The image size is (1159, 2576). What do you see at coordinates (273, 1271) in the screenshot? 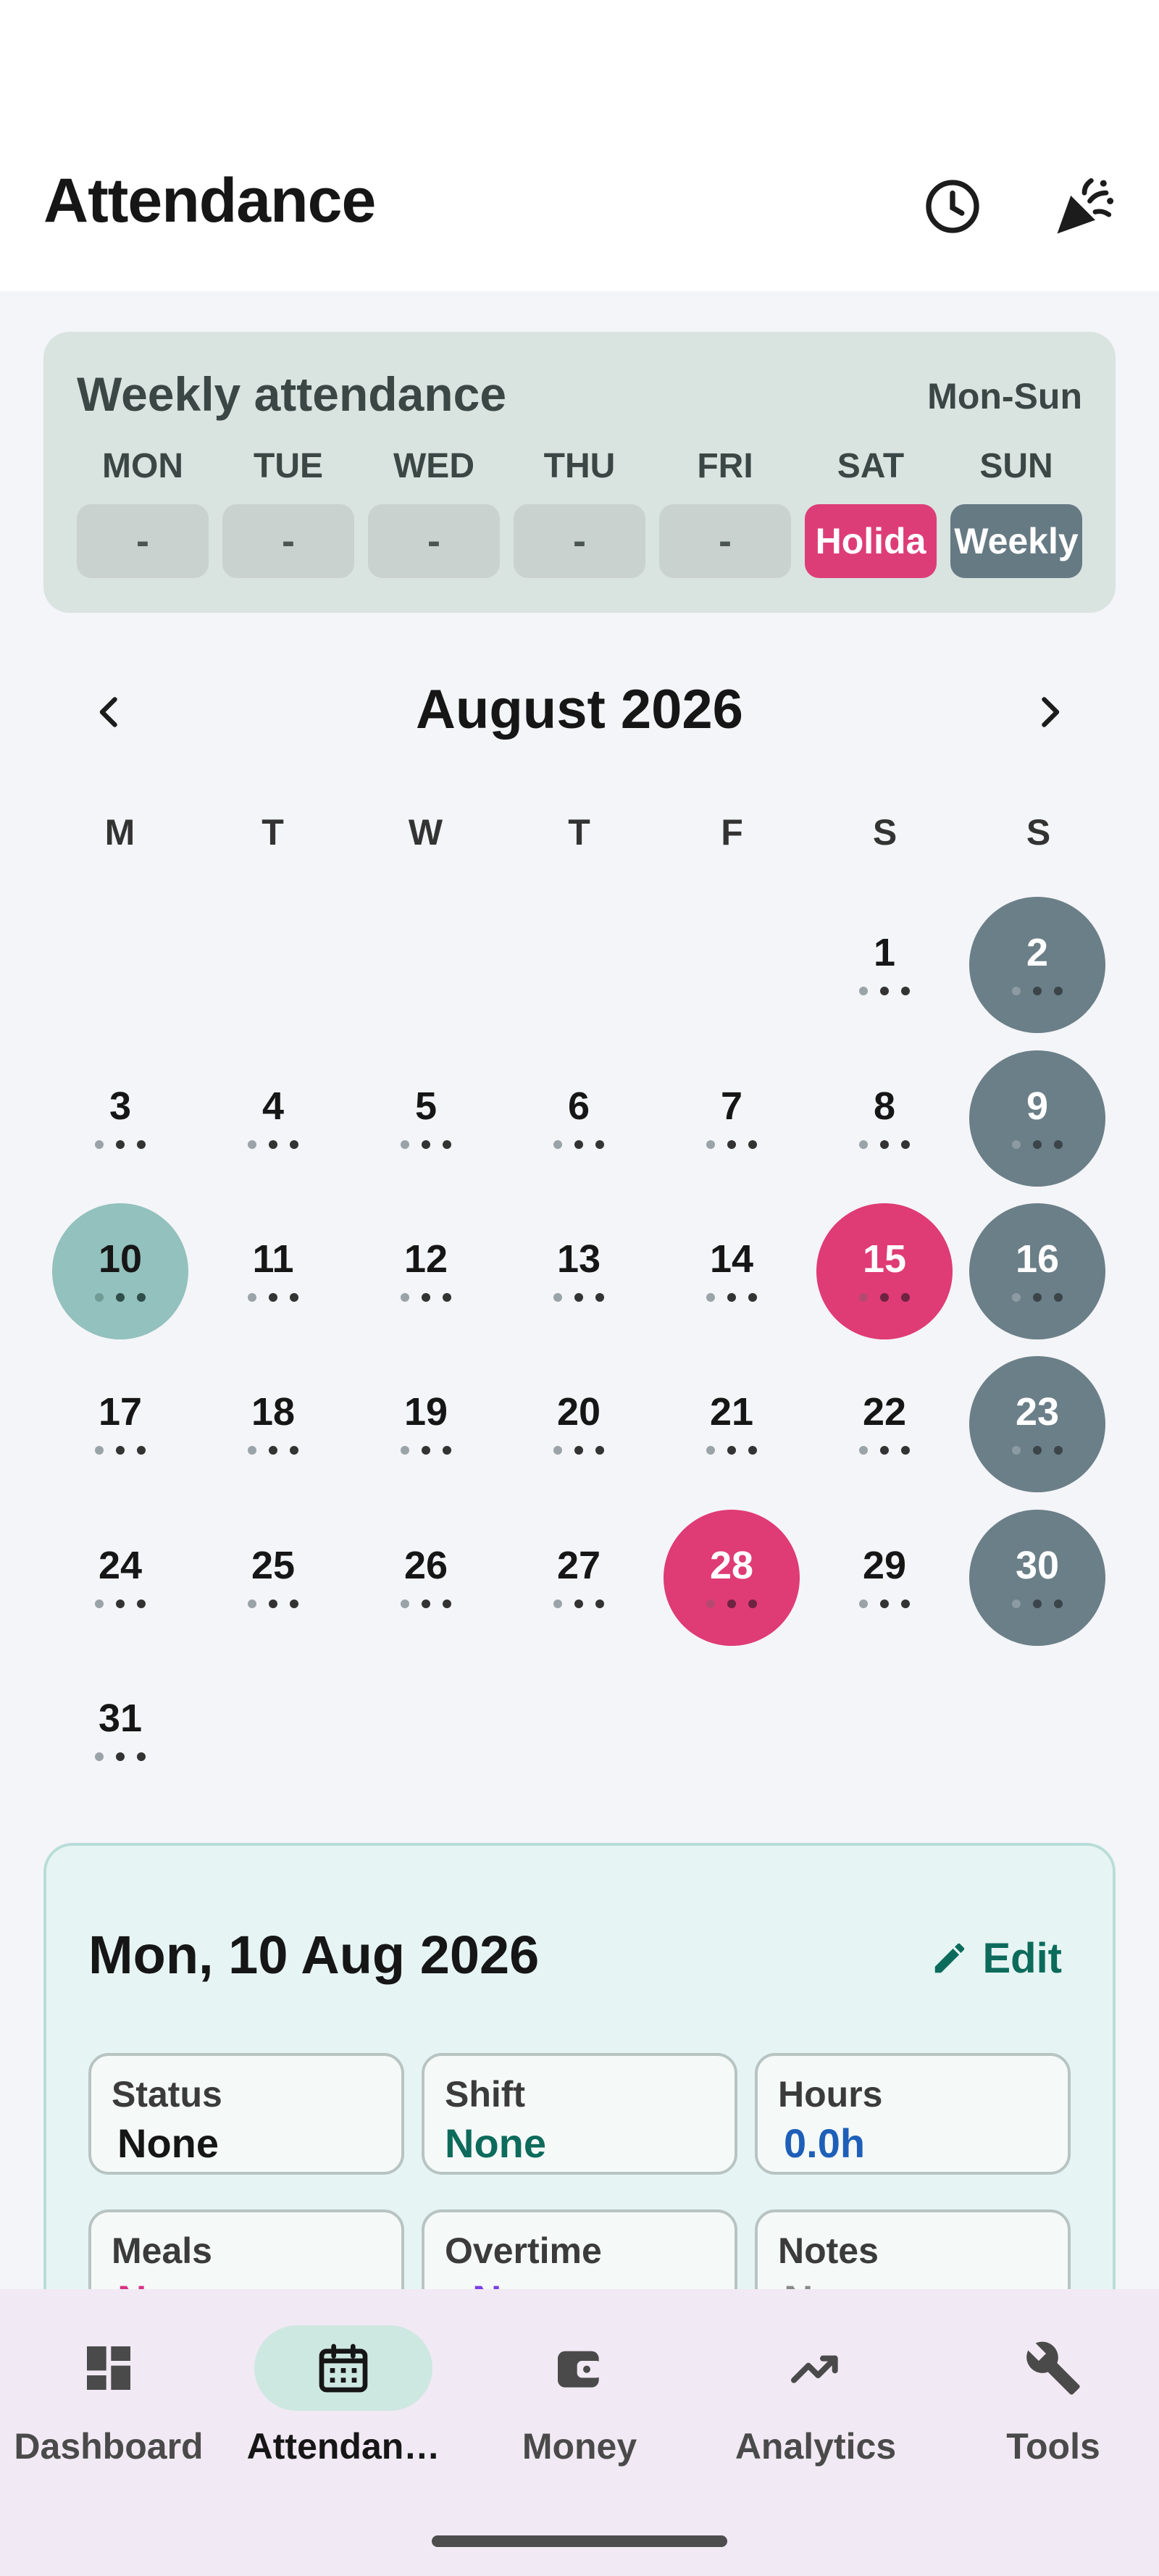
I see `calendar-day: 11` at bounding box center [273, 1271].